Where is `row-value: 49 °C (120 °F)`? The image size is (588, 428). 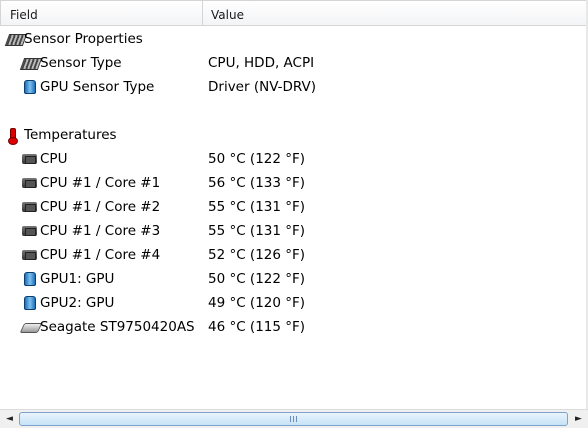
row-value: 49 °C (120 °F) is located at coordinates (257, 303).